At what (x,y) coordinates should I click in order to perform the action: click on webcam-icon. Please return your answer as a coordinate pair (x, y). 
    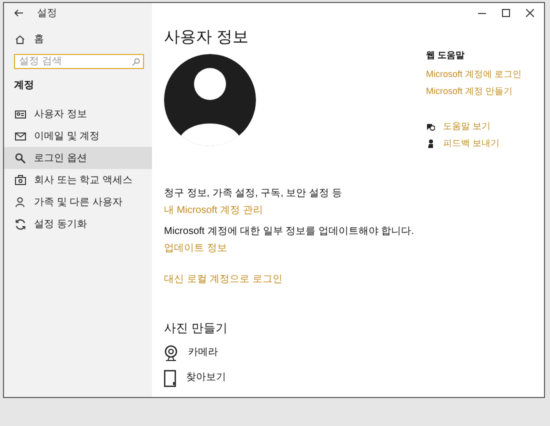
    Looking at the image, I should click on (171, 353).